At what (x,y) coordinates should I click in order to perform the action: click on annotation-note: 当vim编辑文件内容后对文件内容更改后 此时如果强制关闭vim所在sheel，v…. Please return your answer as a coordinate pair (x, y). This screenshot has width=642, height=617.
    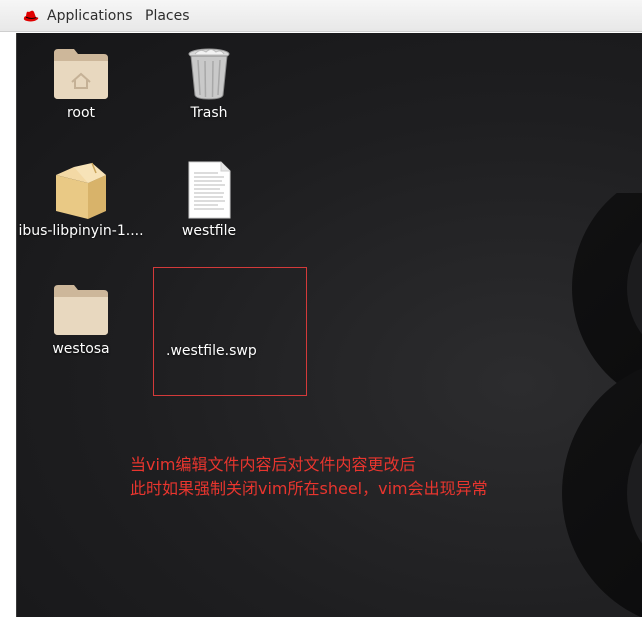
    Looking at the image, I should click on (309, 477).